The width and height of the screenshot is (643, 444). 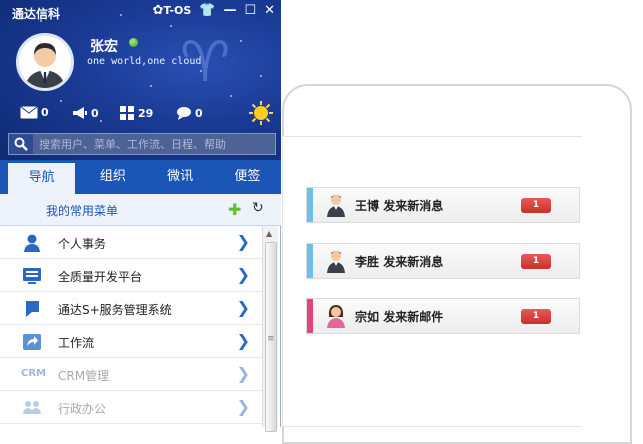 I want to click on app-title: 通达信科, so click(x=36, y=14).